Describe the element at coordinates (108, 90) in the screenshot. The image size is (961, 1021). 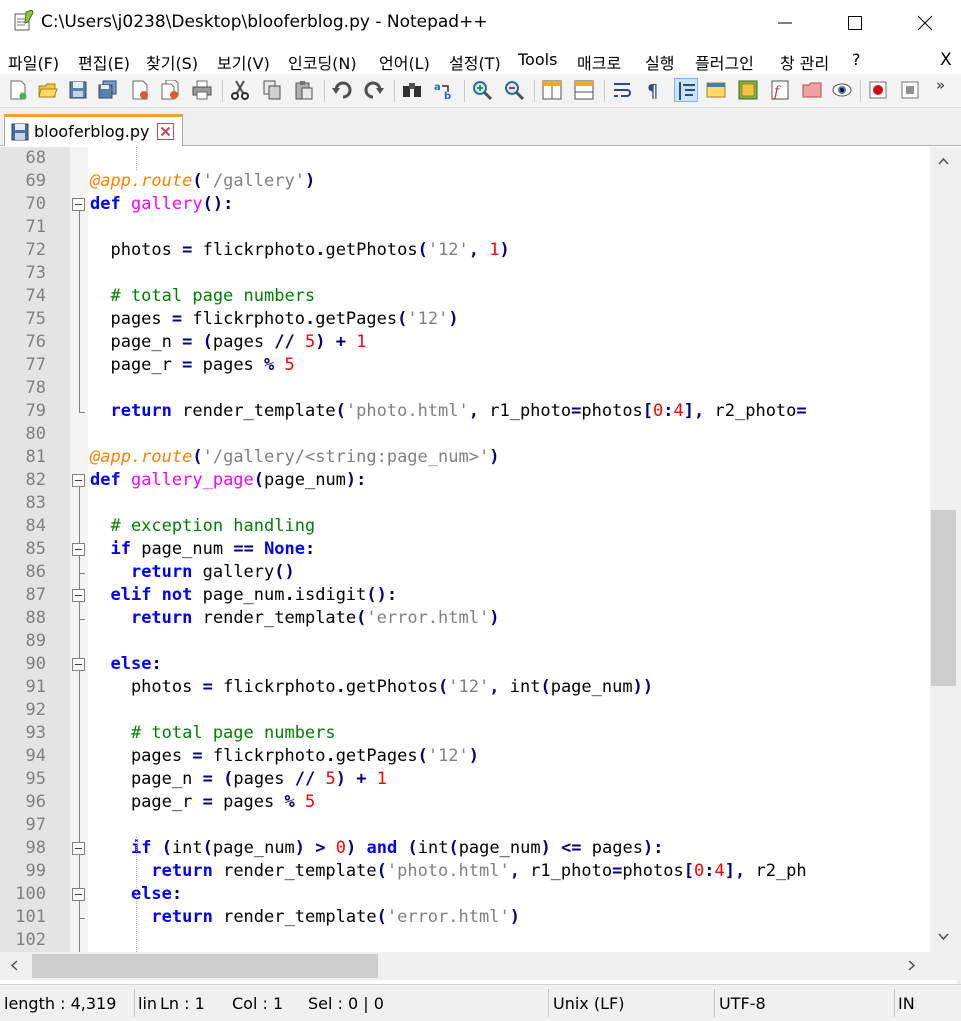
I see `save-all-icon` at that location.